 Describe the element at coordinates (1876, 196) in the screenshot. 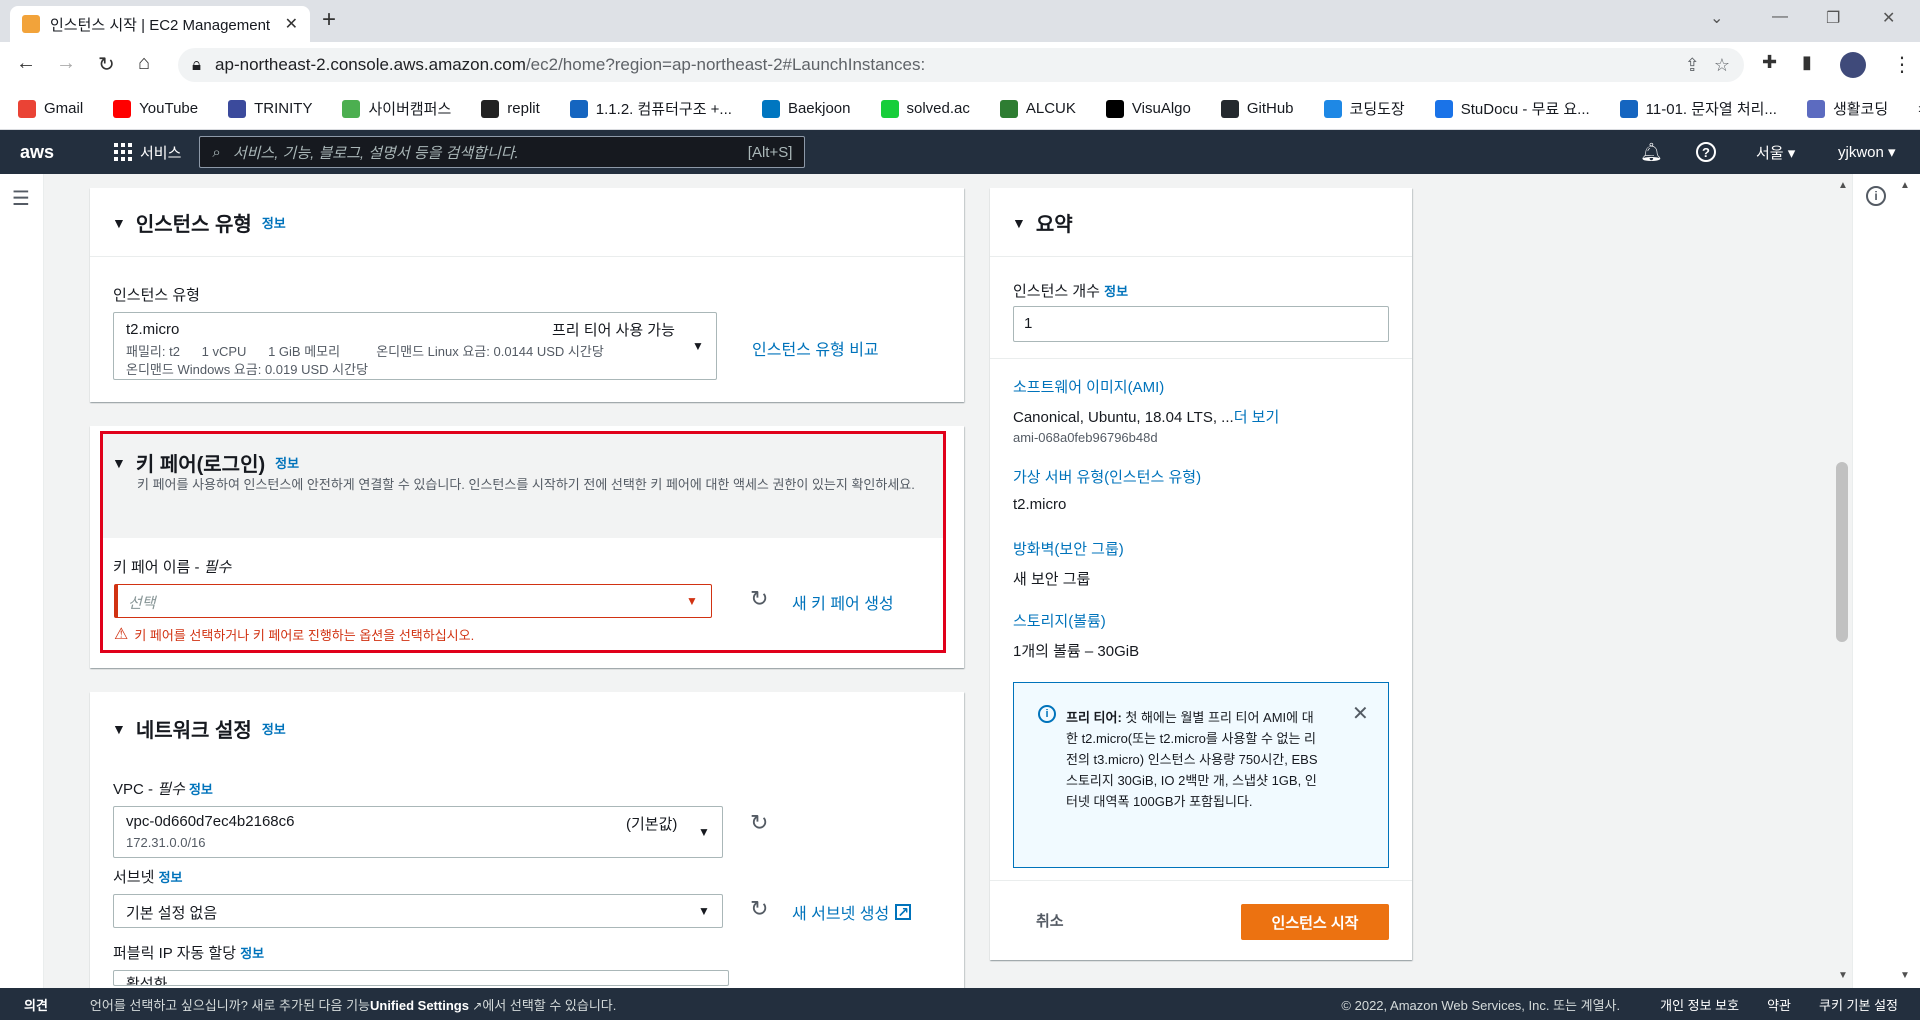

I see `info-panel-icon: i` at that location.